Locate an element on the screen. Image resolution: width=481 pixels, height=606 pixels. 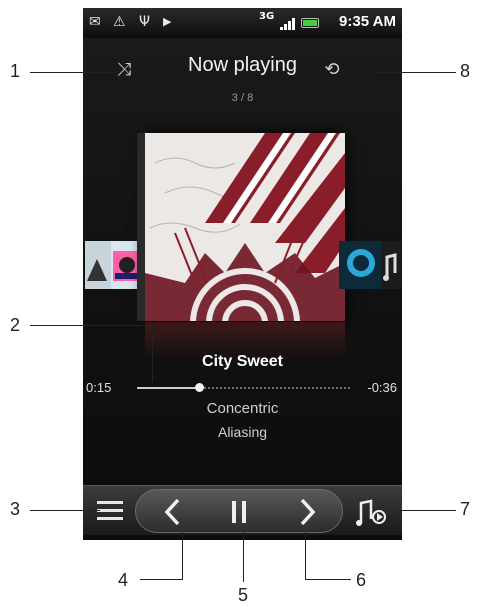
network-type: 3G is located at coordinates (267, 16).